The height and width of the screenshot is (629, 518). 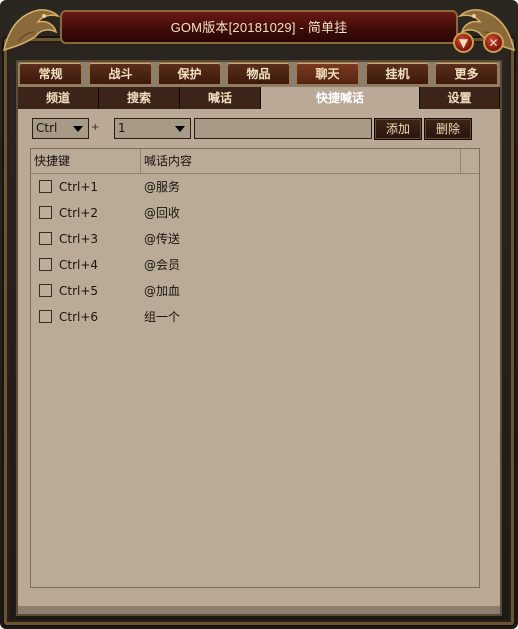 What do you see at coordinates (255, 213) in the screenshot?
I see `list-item: Ctrl+2 @回收` at bounding box center [255, 213].